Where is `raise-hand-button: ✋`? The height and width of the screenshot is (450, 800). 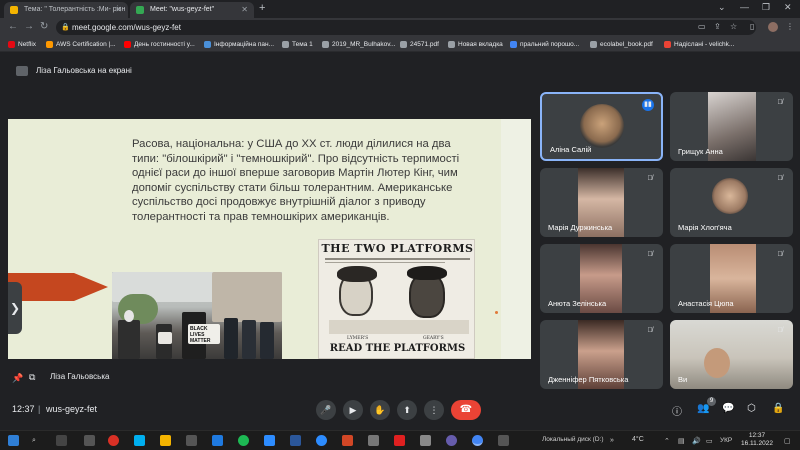 raise-hand-button: ✋ is located at coordinates (380, 410).